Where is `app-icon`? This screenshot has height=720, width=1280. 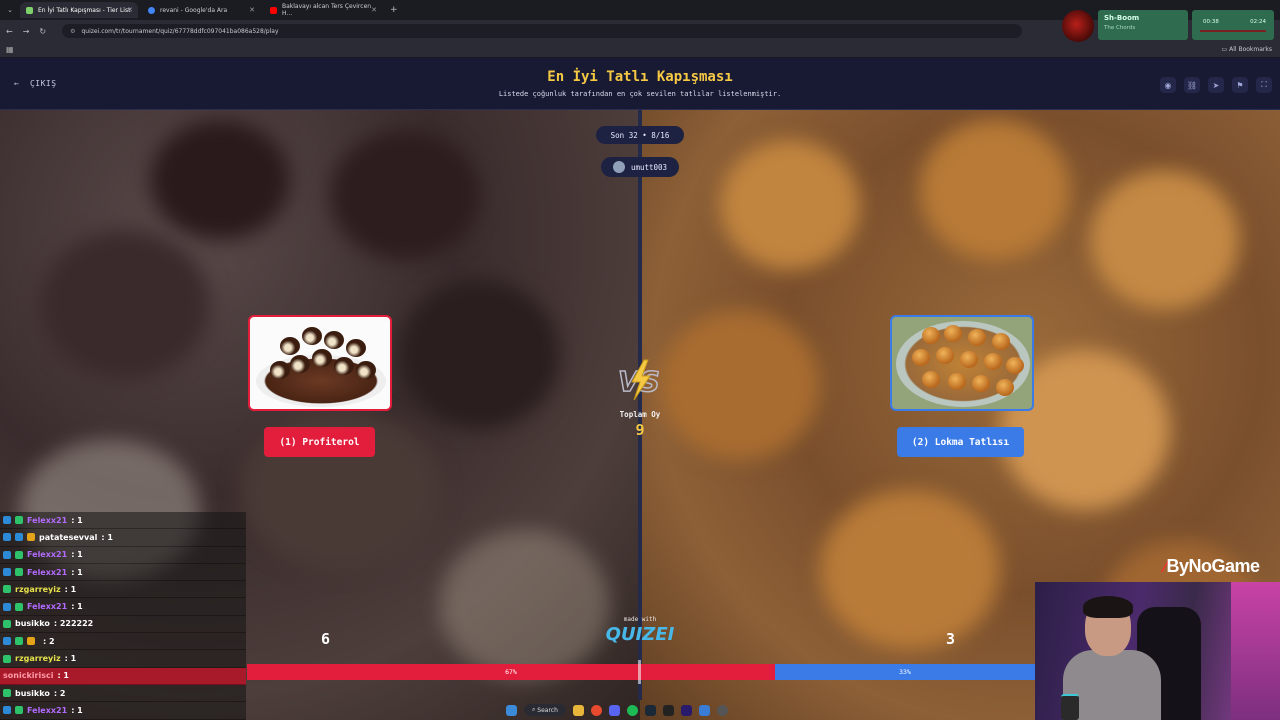 app-icon is located at coordinates (704, 710).